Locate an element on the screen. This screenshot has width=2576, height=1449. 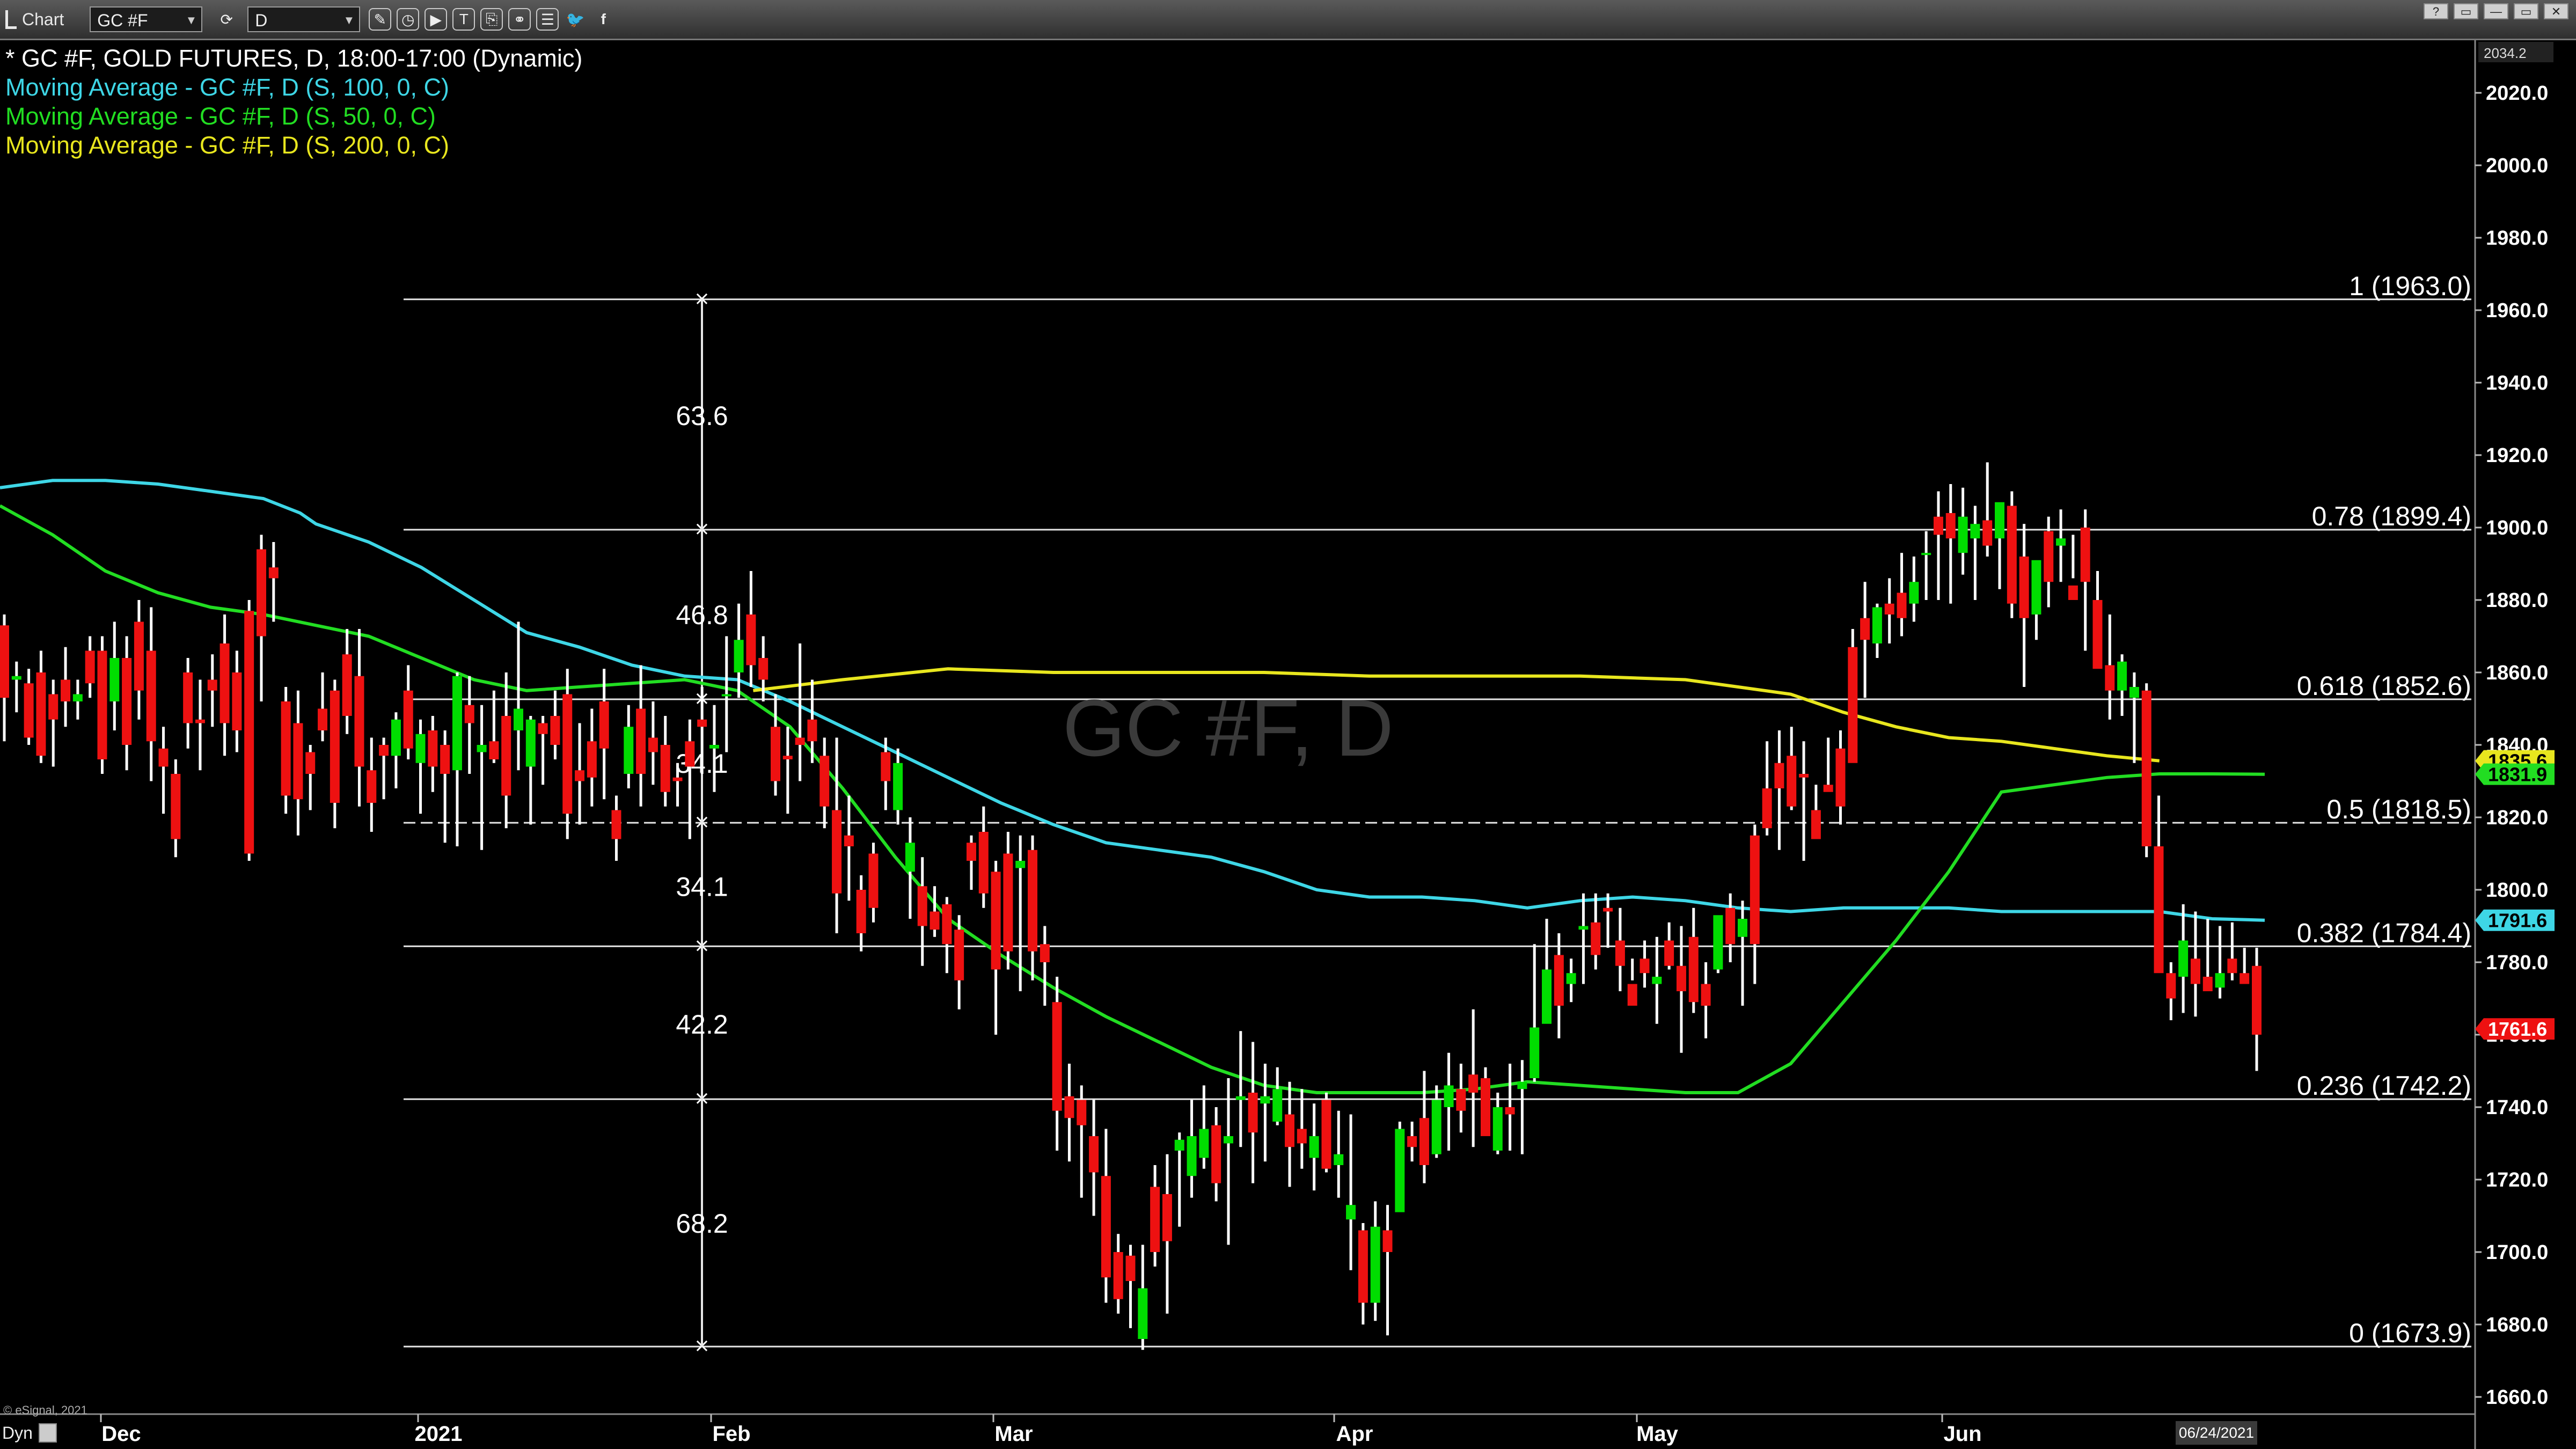
symbol-input: GC #F ▼ is located at coordinates (146, 19).